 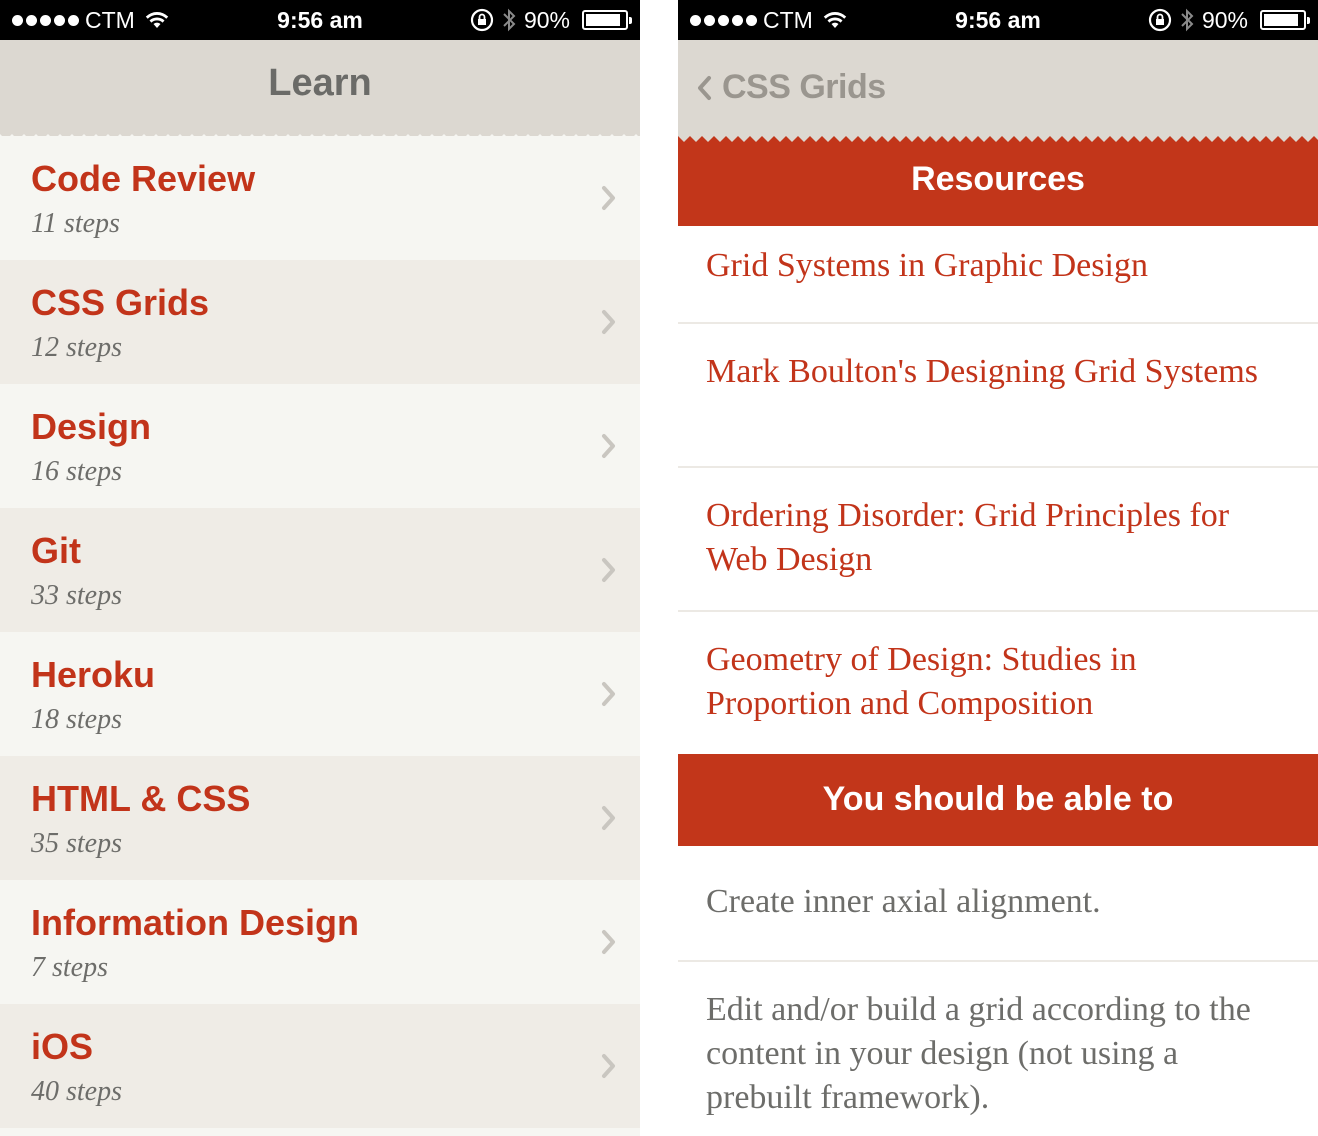 I want to click on course-title: Design, so click(x=91, y=426).